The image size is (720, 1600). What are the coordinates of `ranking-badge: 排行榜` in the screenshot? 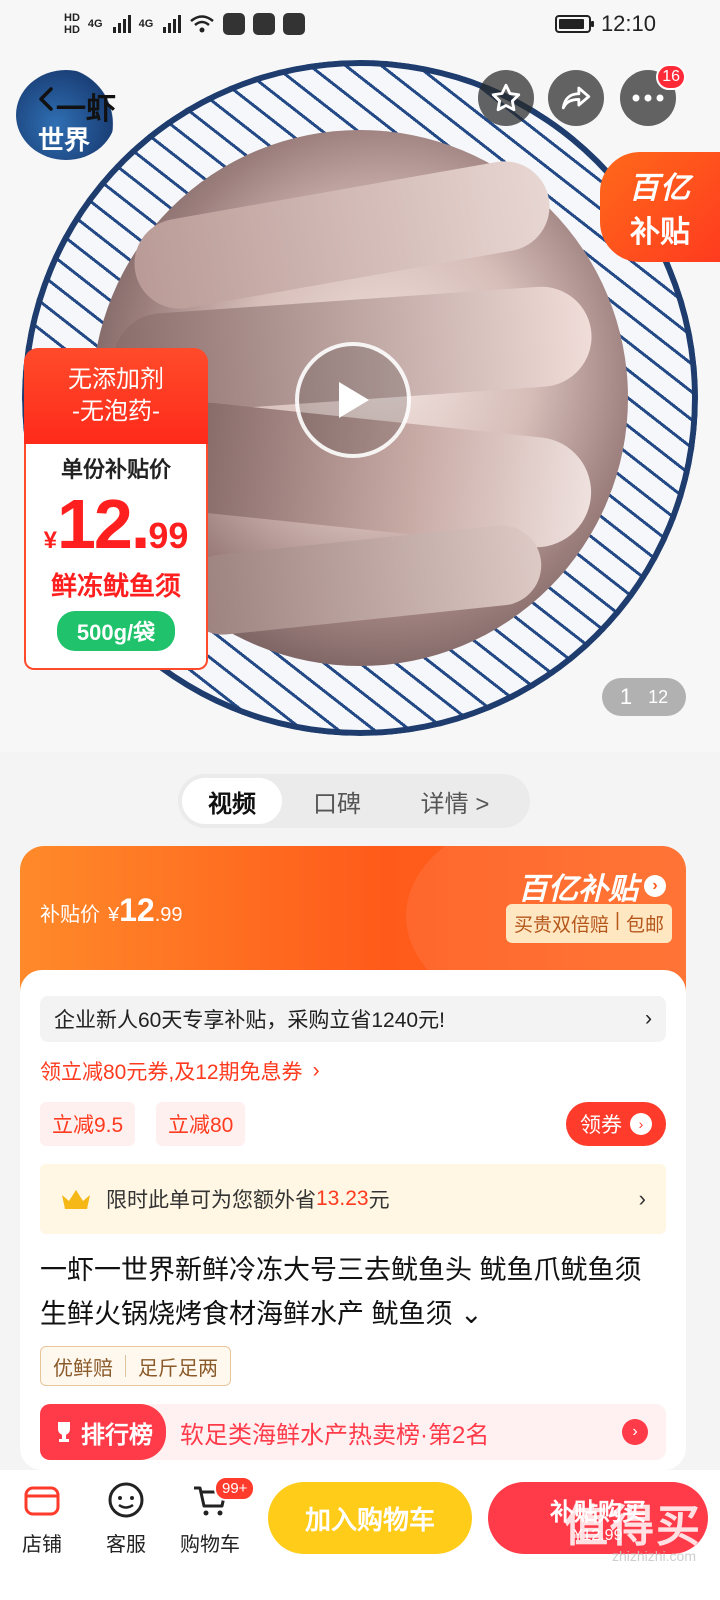 It's located at (103, 1432).